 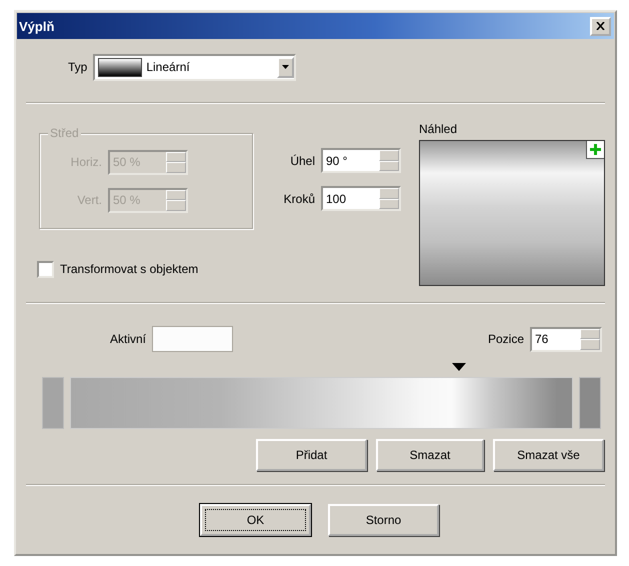 What do you see at coordinates (302, 161) in the screenshot?
I see `angle-label: Úhel` at bounding box center [302, 161].